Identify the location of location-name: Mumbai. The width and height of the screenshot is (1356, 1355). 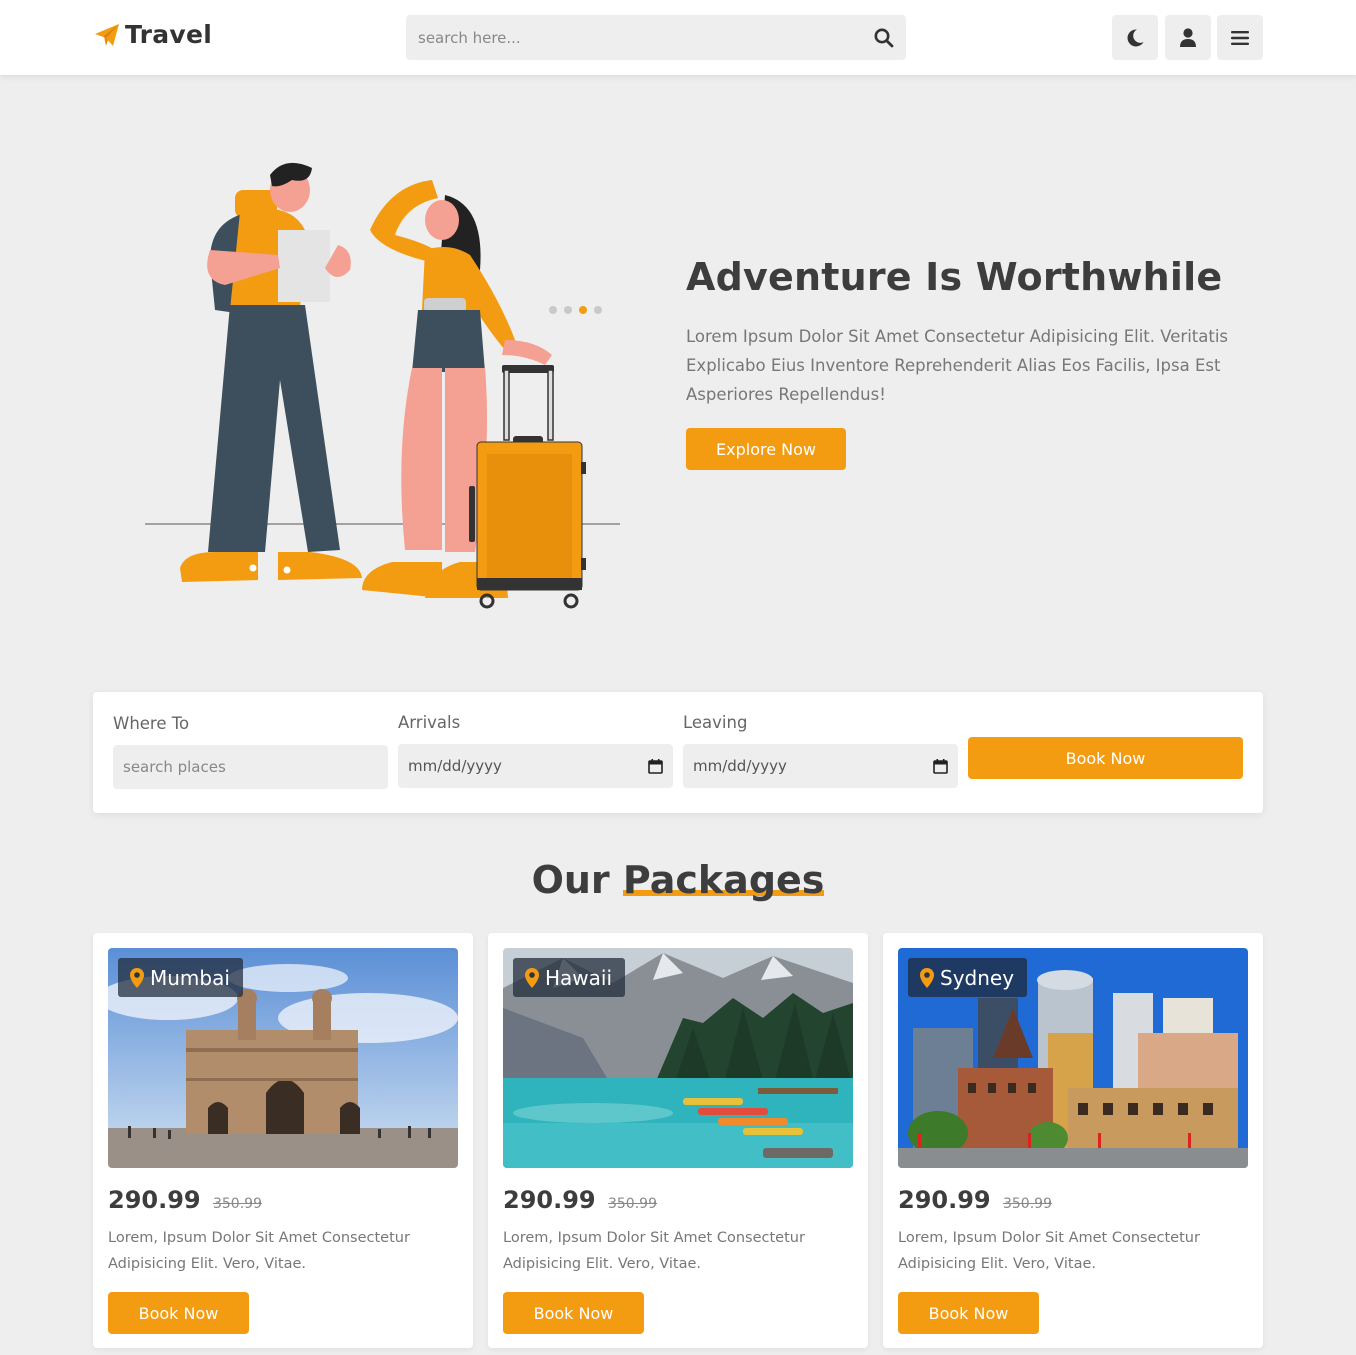
(190, 977).